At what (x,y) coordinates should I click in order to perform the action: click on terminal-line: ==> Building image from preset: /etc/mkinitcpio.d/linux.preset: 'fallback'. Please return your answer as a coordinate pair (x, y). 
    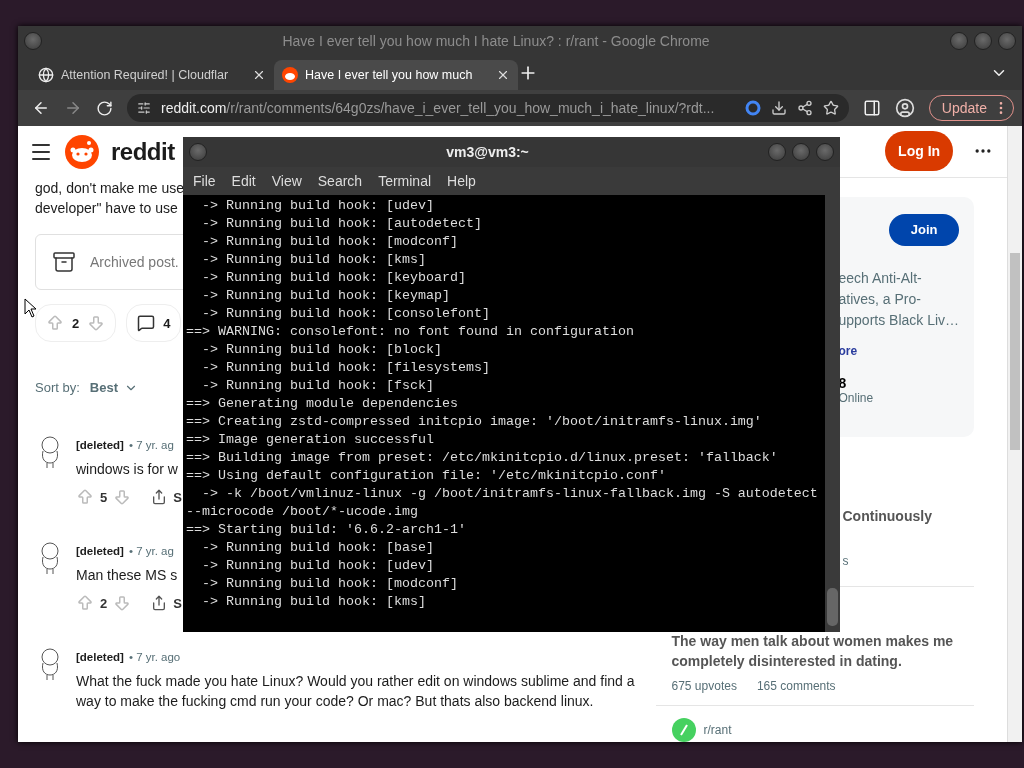
    Looking at the image, I should click on (482, 458).